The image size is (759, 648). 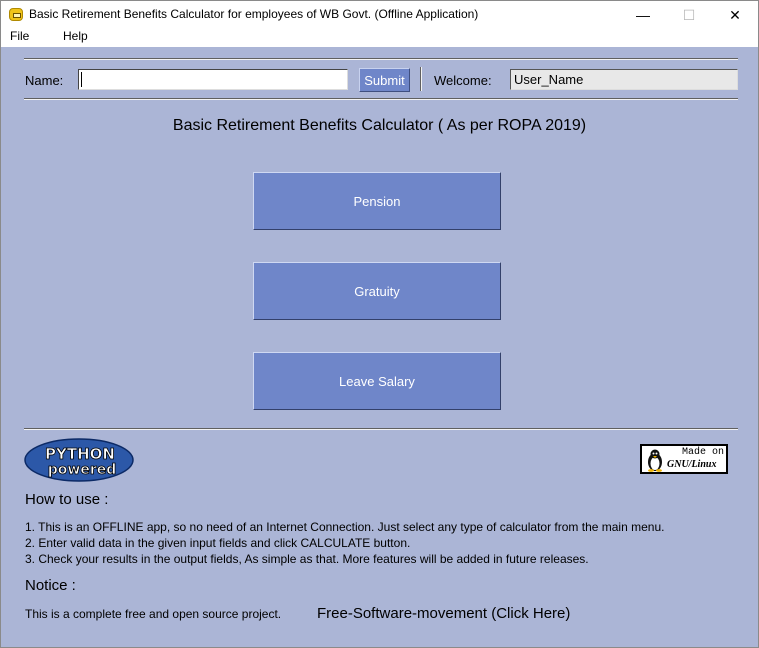 I want to click on pension-button: Pension, so click(x=377, y=201).